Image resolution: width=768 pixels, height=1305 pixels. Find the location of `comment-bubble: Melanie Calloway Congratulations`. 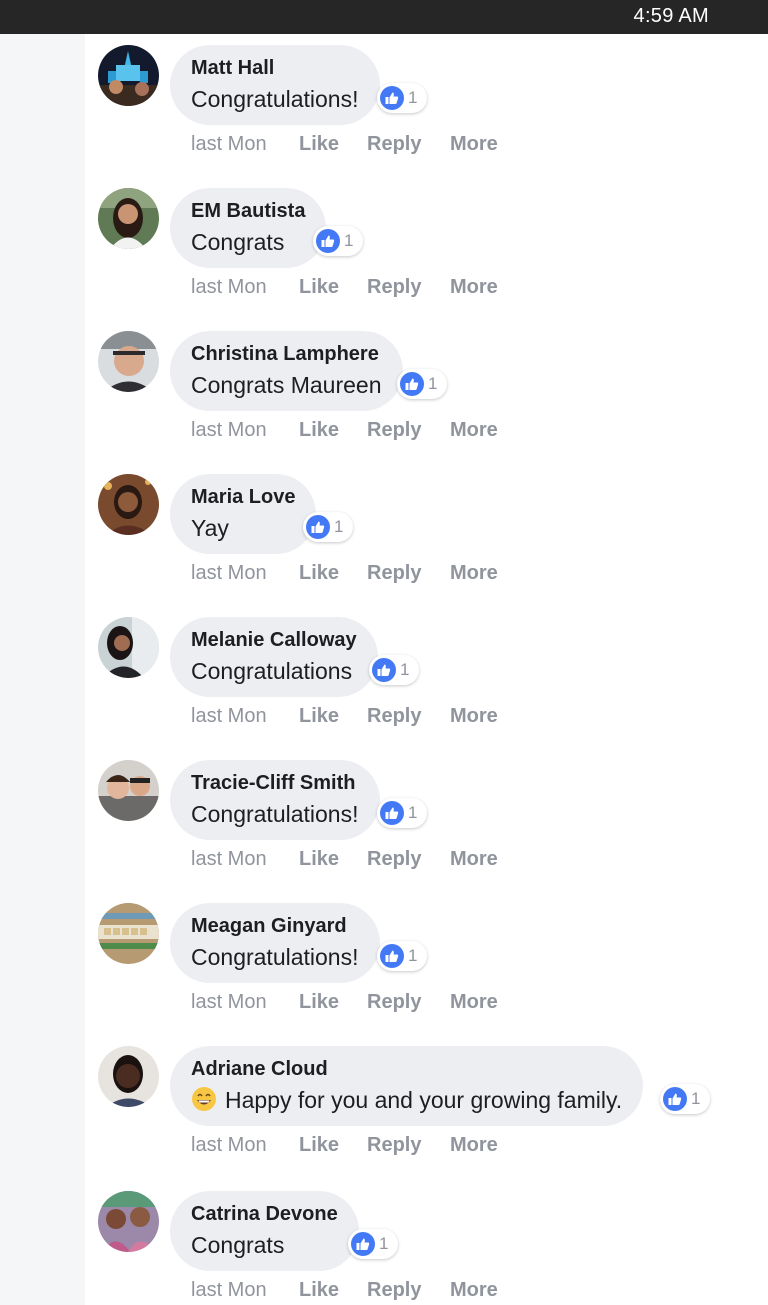

comment-bubble: Melanie Calloway Congratulations is located at coordinates (274, 657).